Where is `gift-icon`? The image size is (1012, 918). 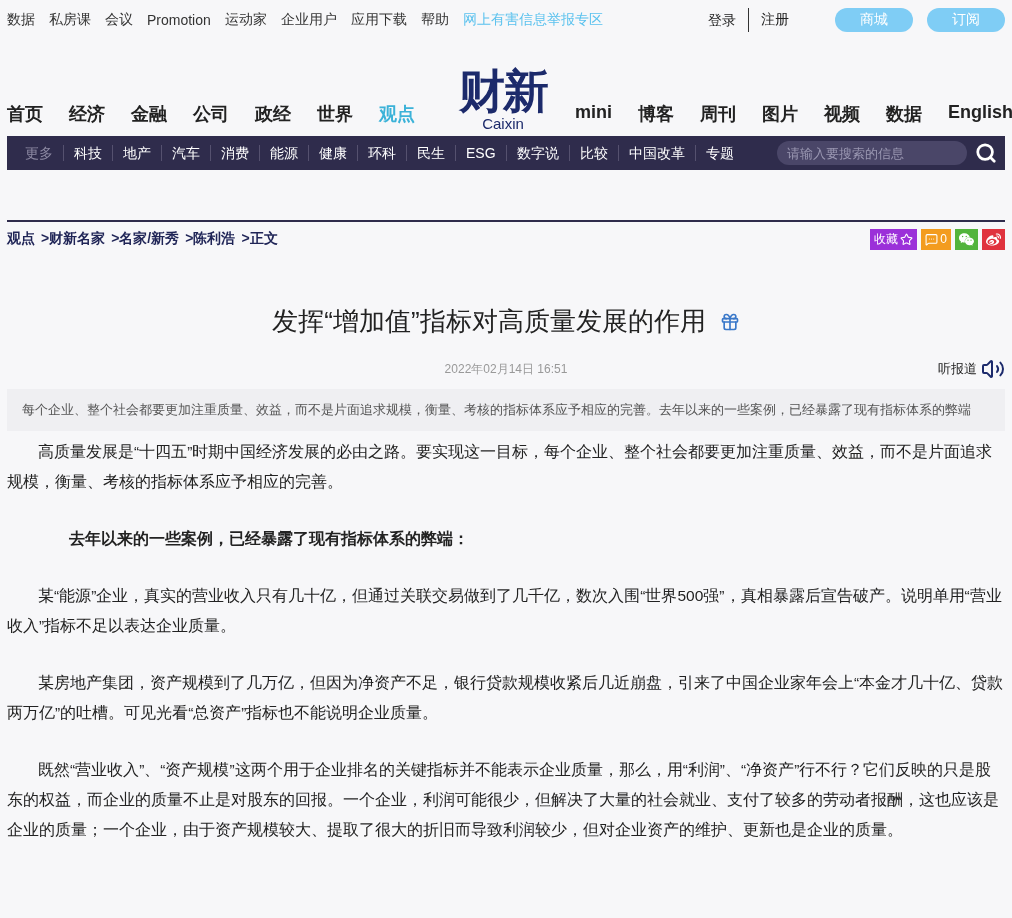 gift-icon is located at coordinates (729, 321).